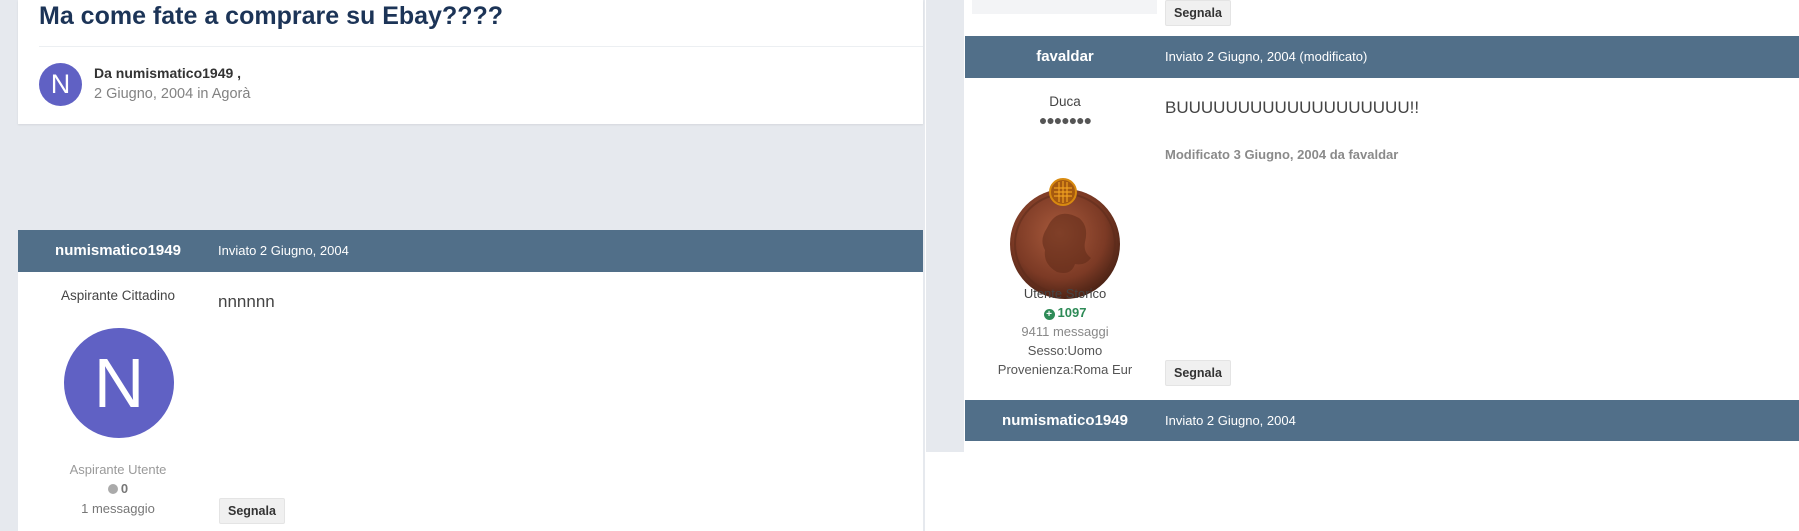  I want to click on post-header-numismatico1949: numismatico1949 Inviato 2 Giugno, 2004, so click(1382, 420).